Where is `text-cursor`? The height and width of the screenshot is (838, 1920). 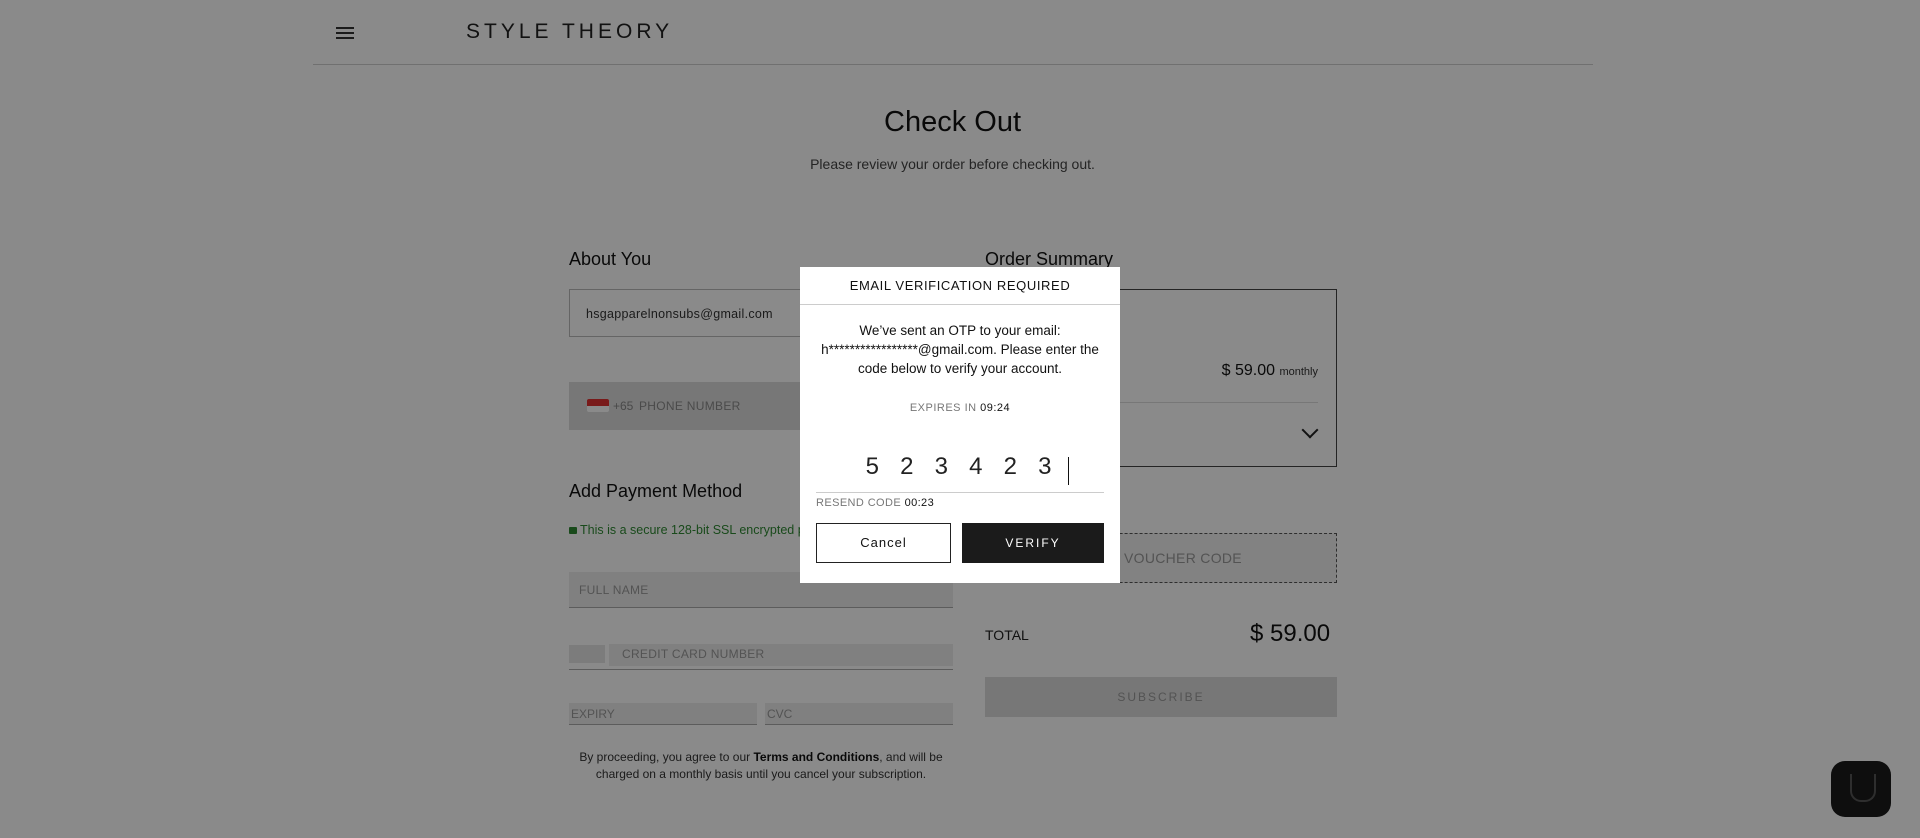
text-cursor is located at coordinates (1068, 471).